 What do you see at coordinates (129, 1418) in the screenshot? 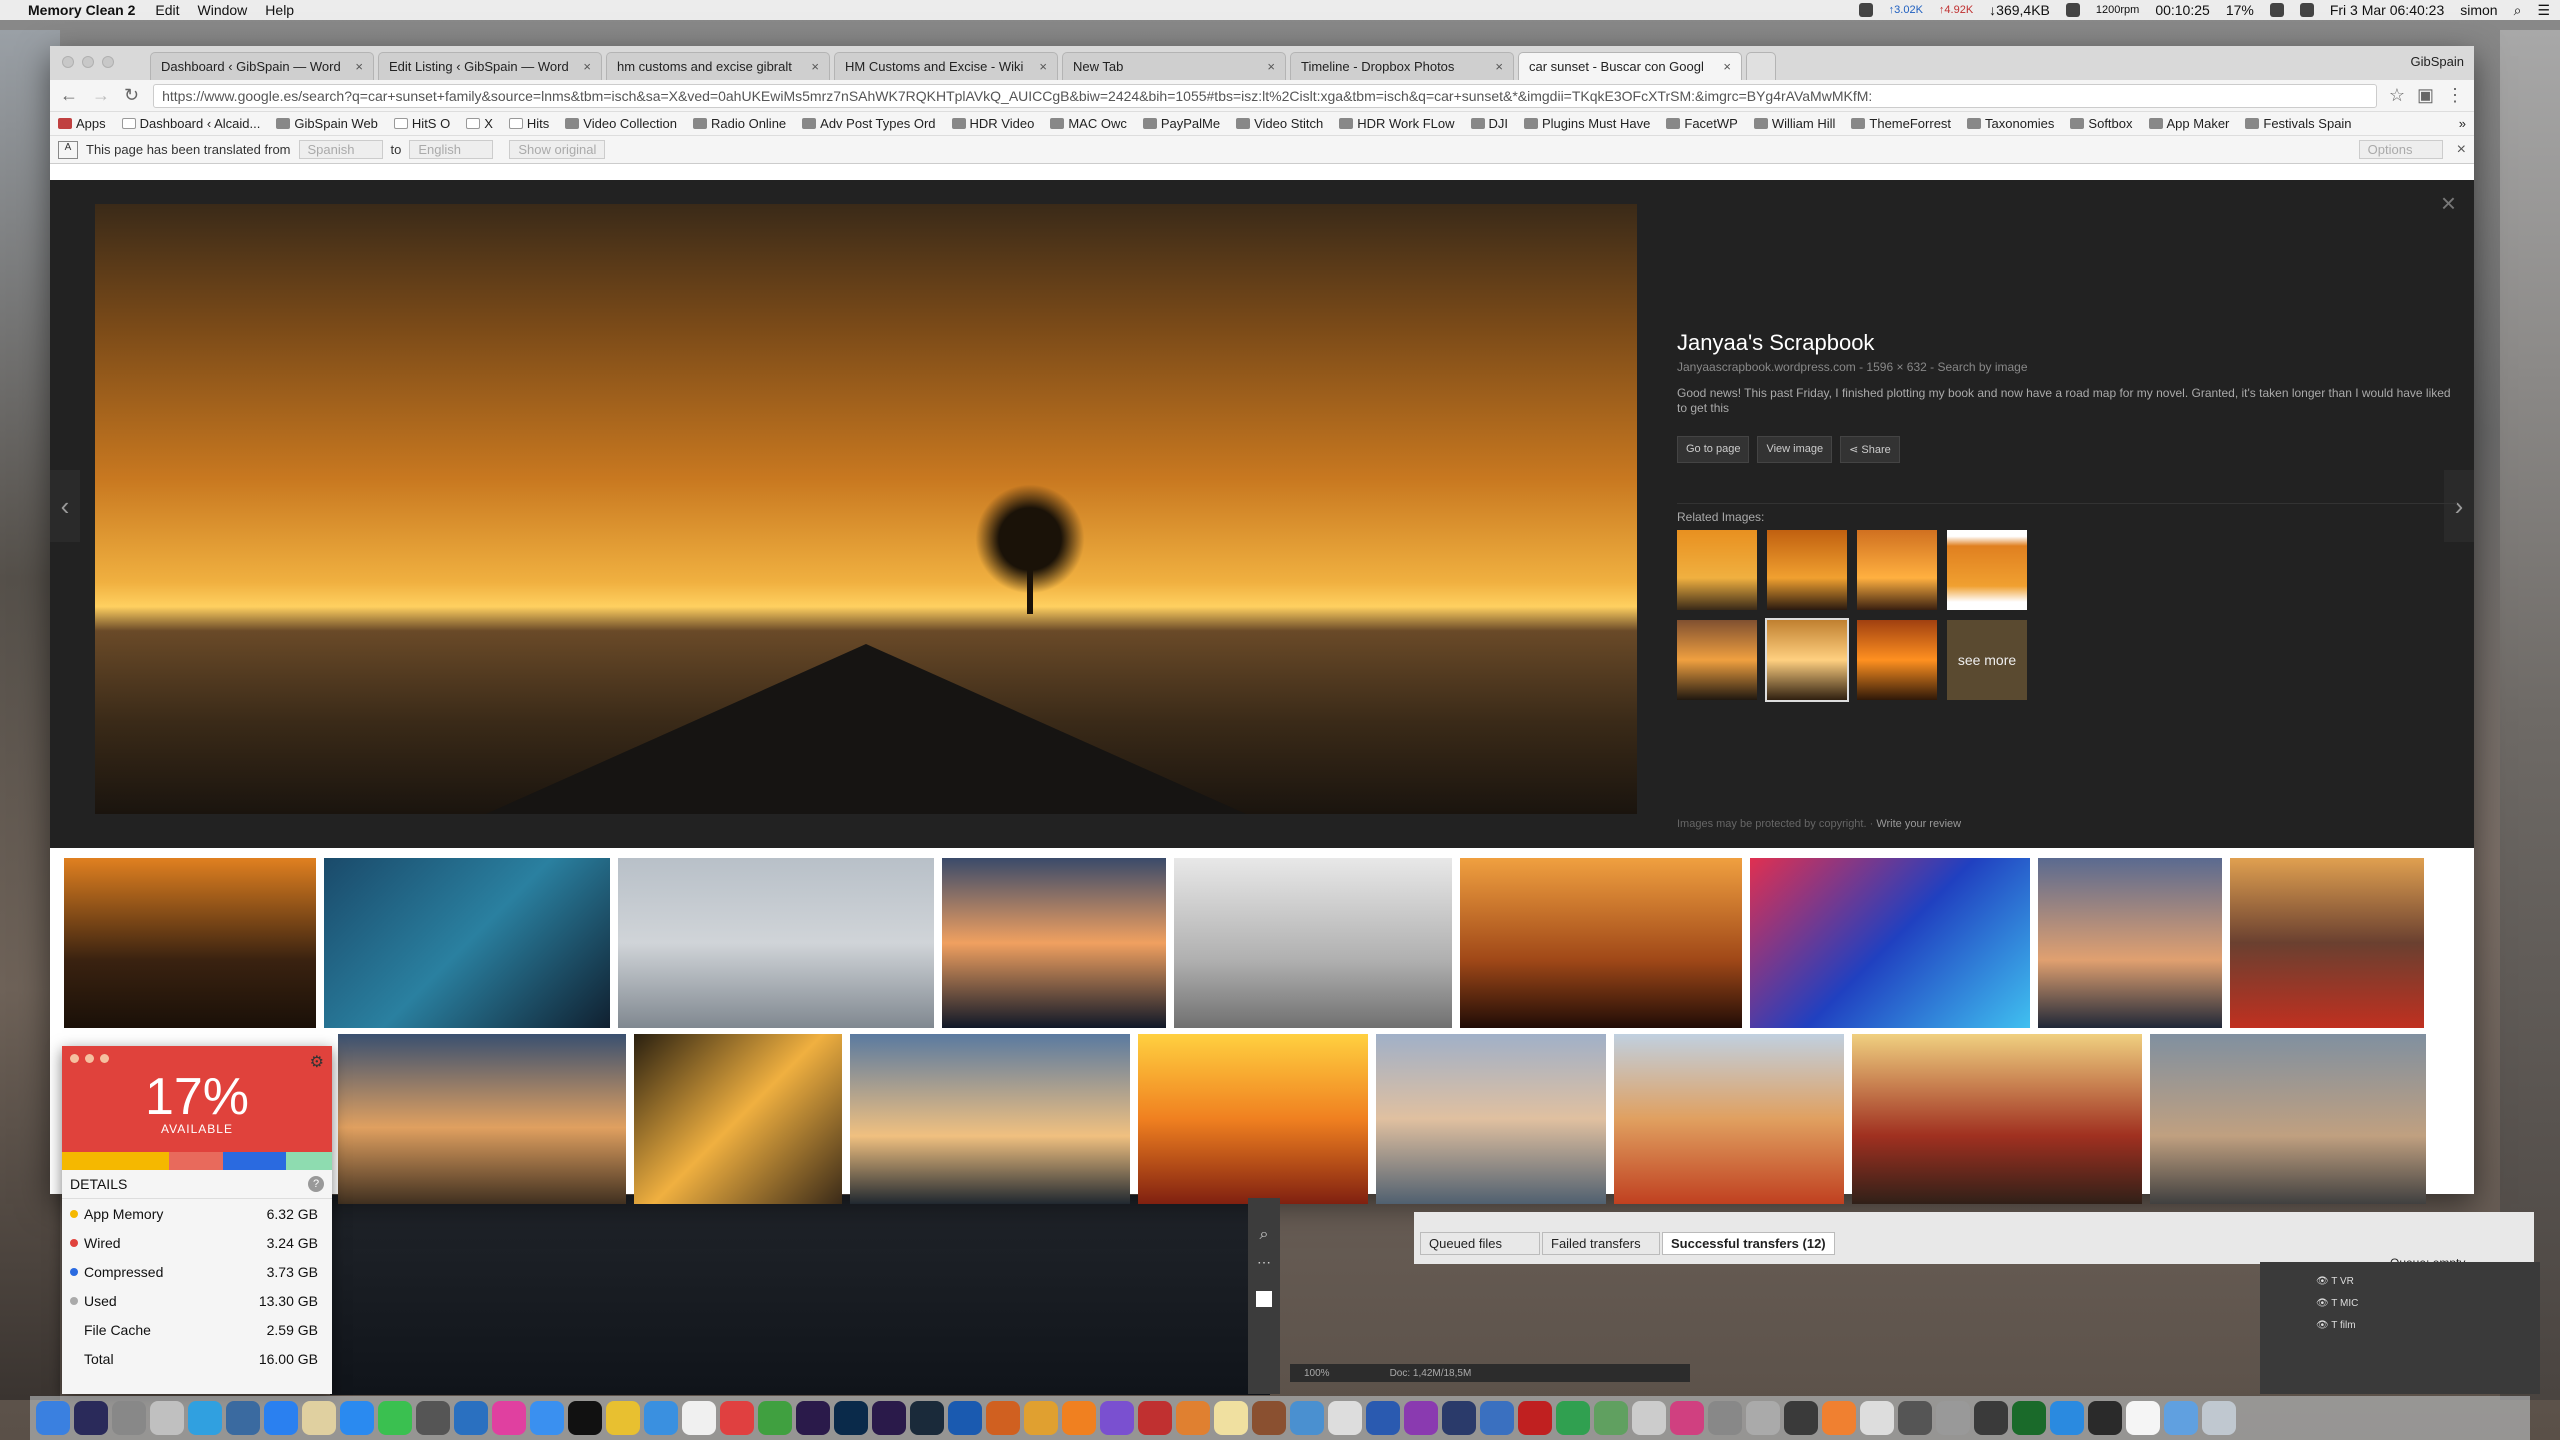
I see `system-prefs-icon` at bounding box center [129, 1418].